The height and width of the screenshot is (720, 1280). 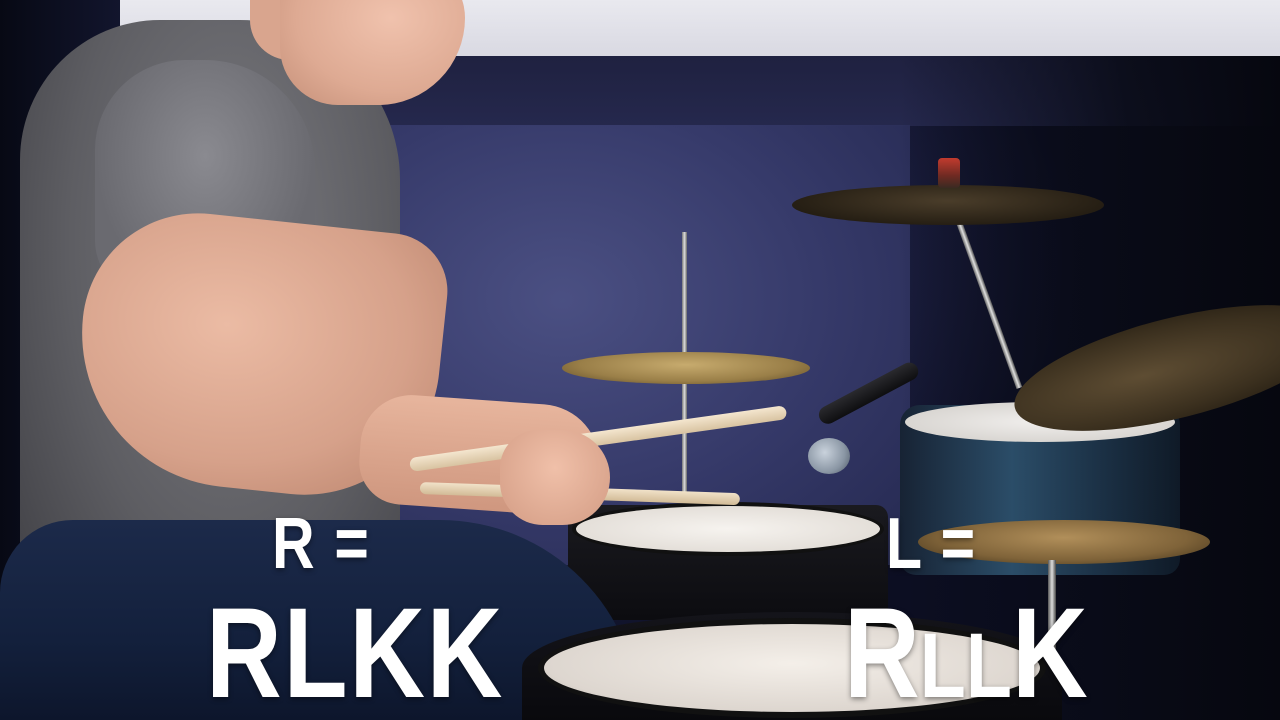 What do you see at coordinates (1049, 651) in the screenshot?
I see `right-pattern-last: K` at bounding box center [1049, 651].